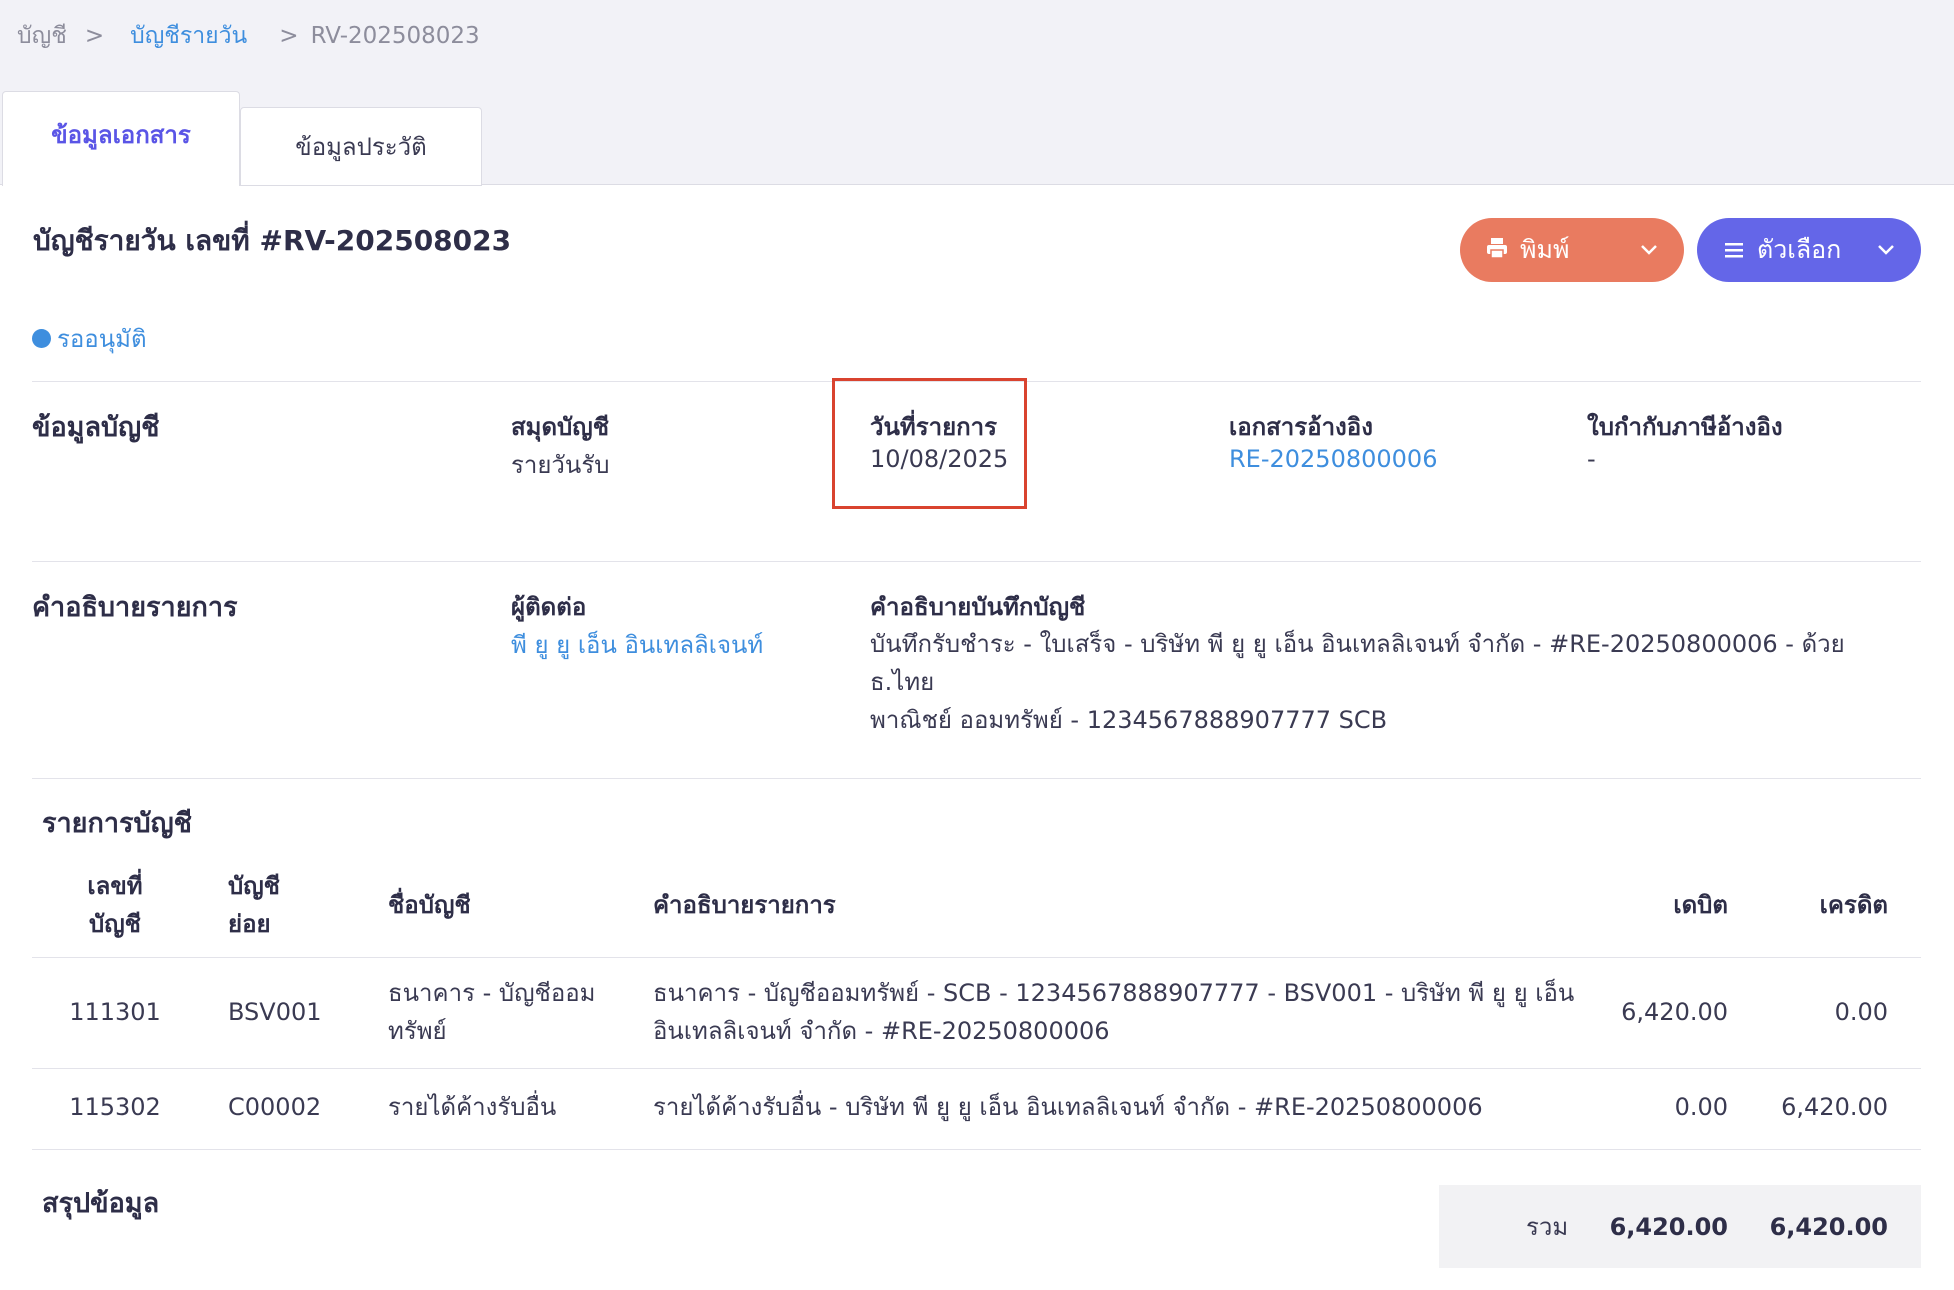 The image size is (1954, 1290). What do you see at coordinates (1853, 905) in the screenshot?
I see `col-credit: เครดิต` at bounding box center [1853, 905].